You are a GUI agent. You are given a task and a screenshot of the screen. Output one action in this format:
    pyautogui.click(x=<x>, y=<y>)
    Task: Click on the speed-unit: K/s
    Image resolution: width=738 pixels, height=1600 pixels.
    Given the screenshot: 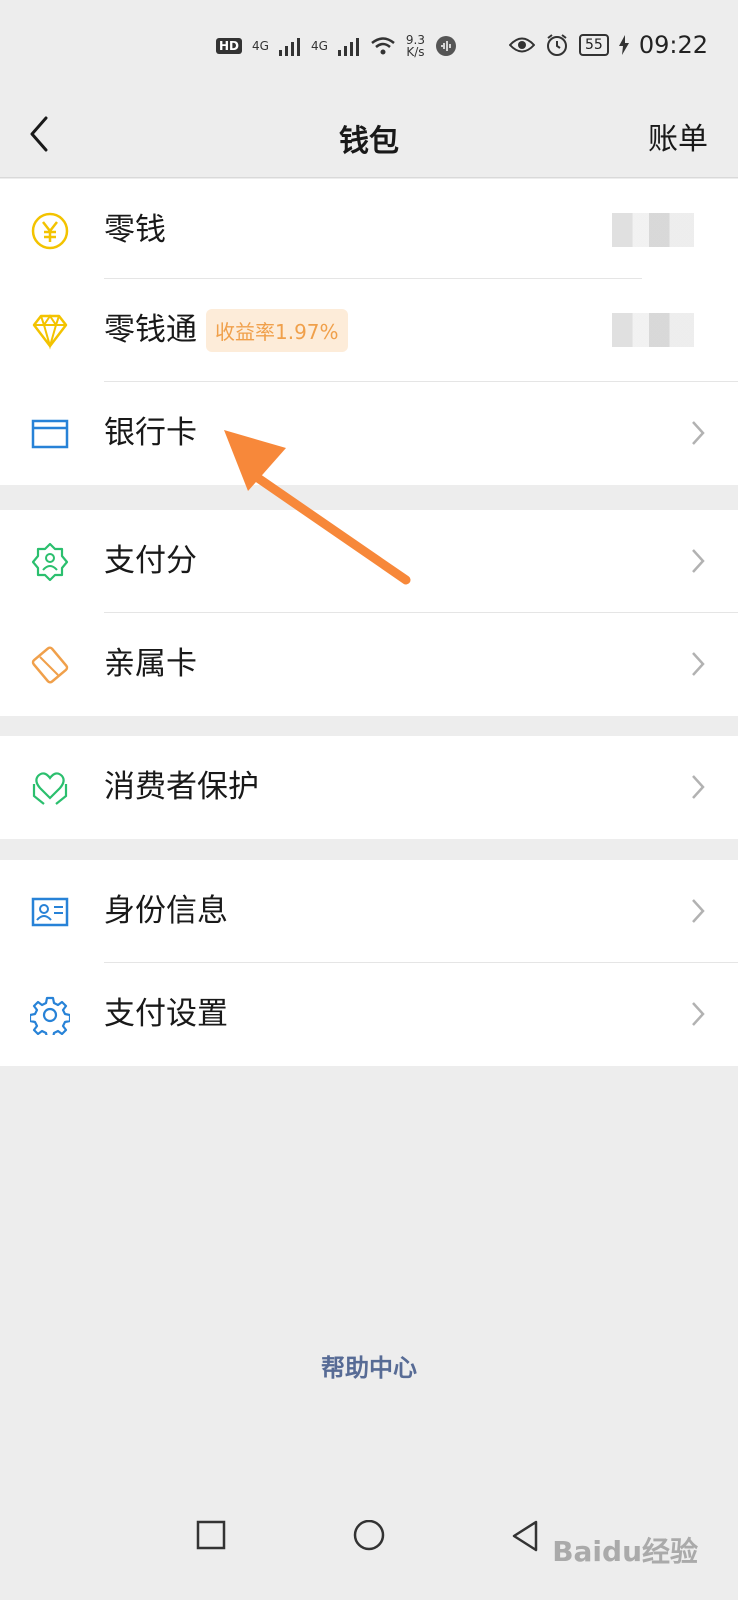 What is the action you would take?
    pyautogui.click(x=415, y=52)
    